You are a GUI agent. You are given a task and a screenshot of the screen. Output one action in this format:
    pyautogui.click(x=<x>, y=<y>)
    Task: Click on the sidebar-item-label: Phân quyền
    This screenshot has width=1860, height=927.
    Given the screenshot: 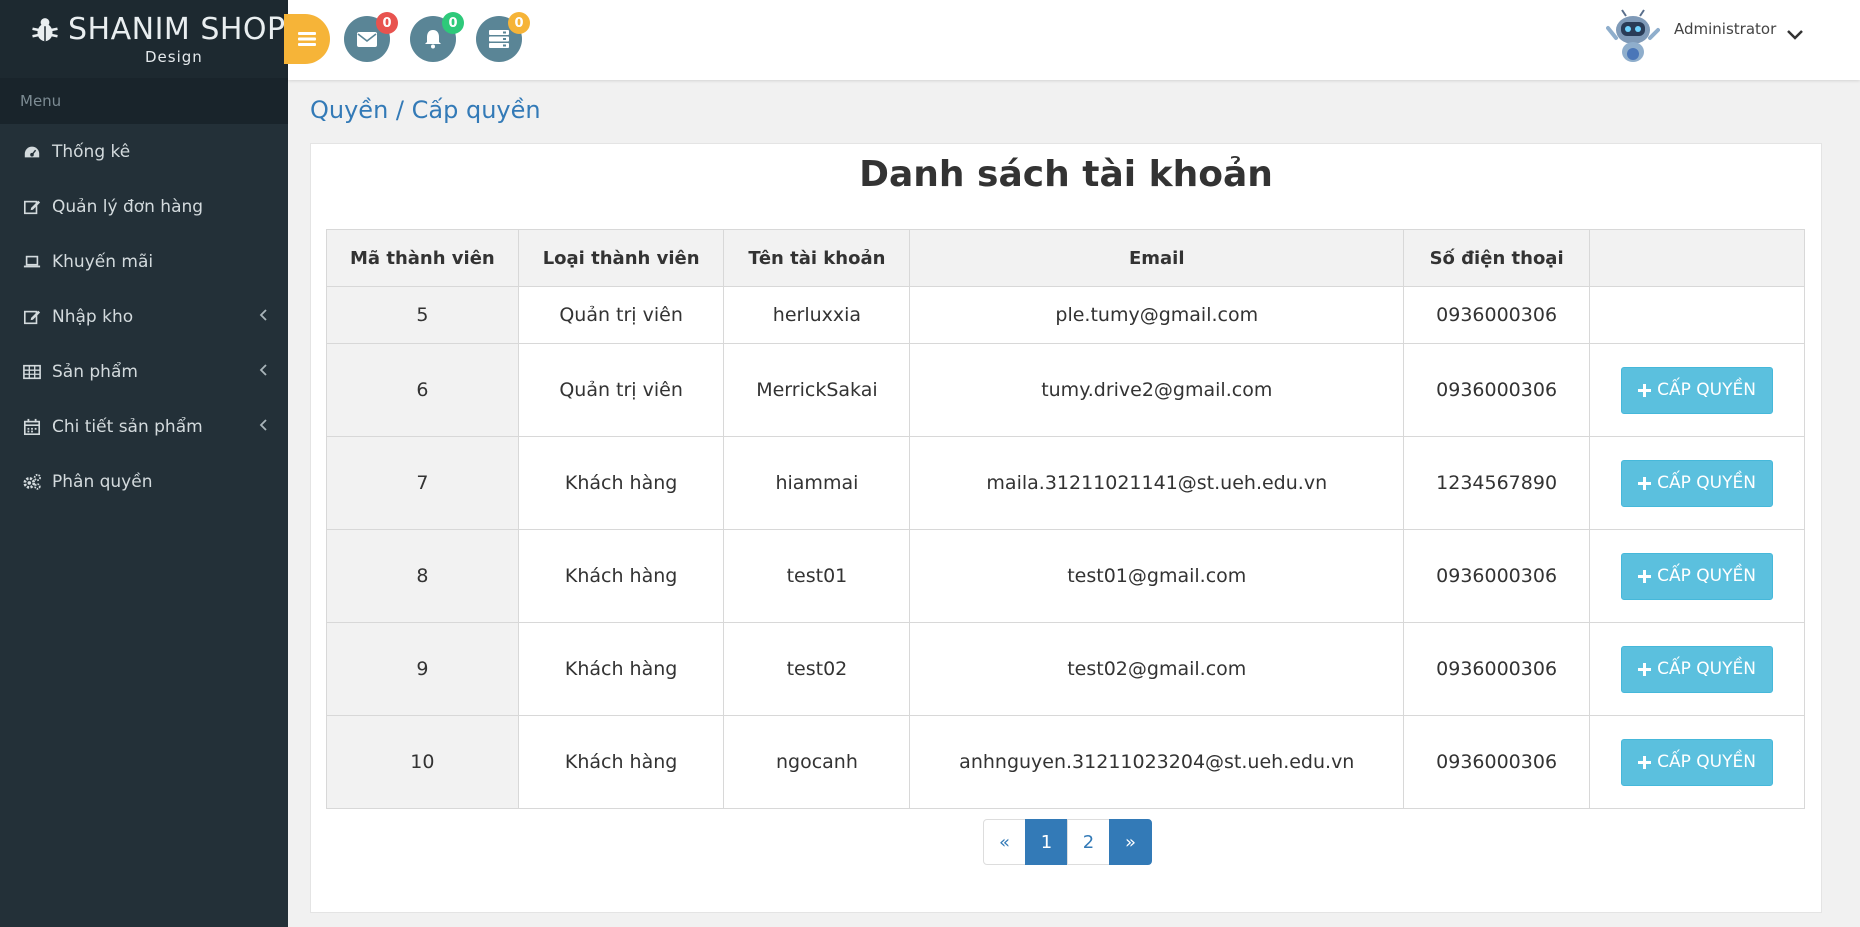 What is the action you would take?
    pyautogui.click(x=102, y=481)
    